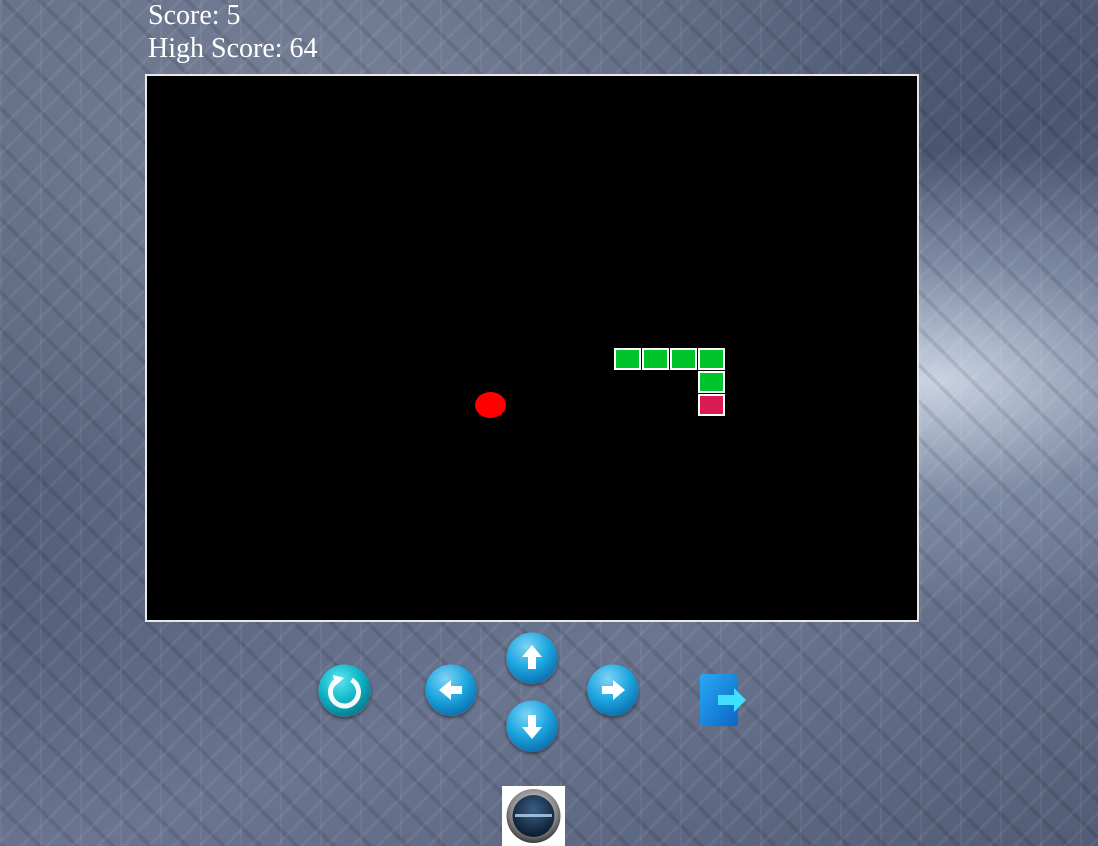 This screenshot has width=1098, height=846. I want to click on restart-button, so click(344, 690).